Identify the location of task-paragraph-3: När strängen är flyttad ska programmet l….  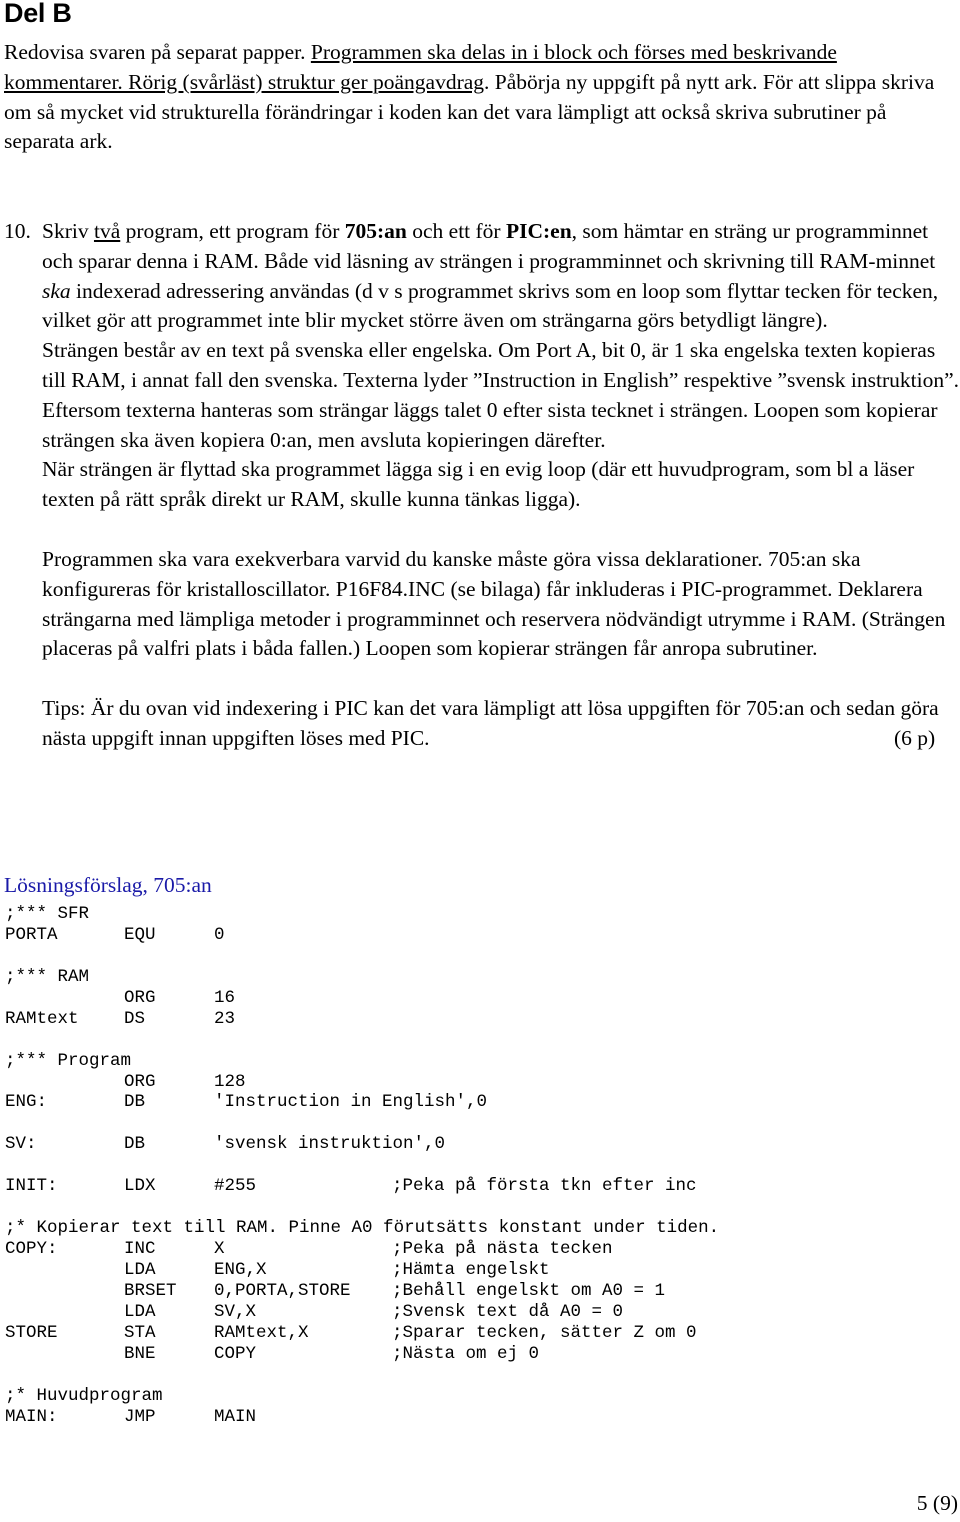
(478, 484).